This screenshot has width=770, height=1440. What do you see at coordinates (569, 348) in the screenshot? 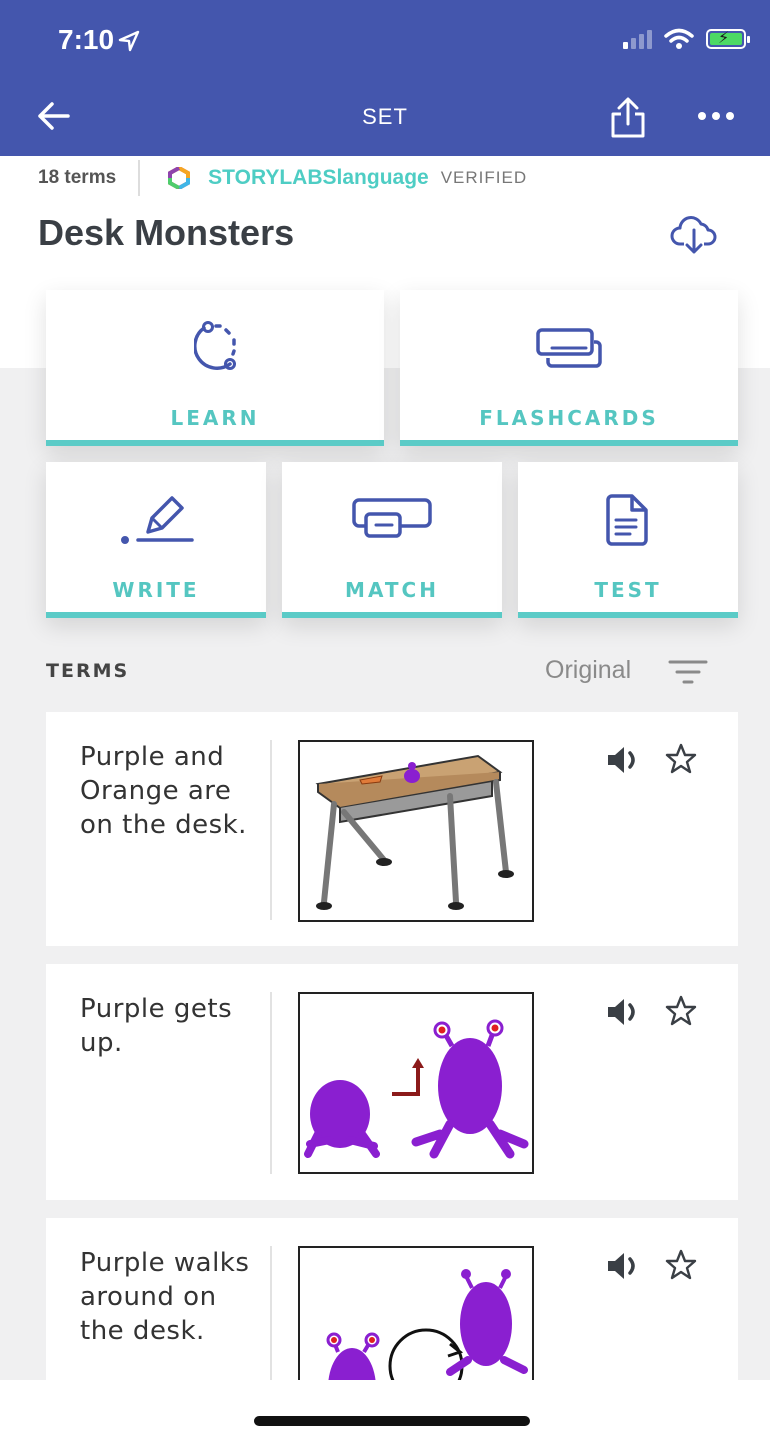
I see `flashcards-icon` at bounding box center [569, 348].